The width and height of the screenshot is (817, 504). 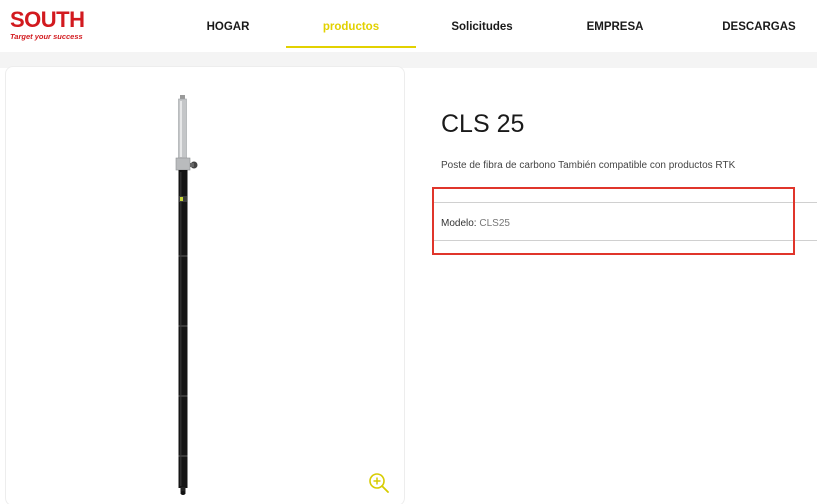 What do you see at coordinates (379, 483) in the screenshot?
I see `zoom-in-icon` at bounding box center [379, 483].